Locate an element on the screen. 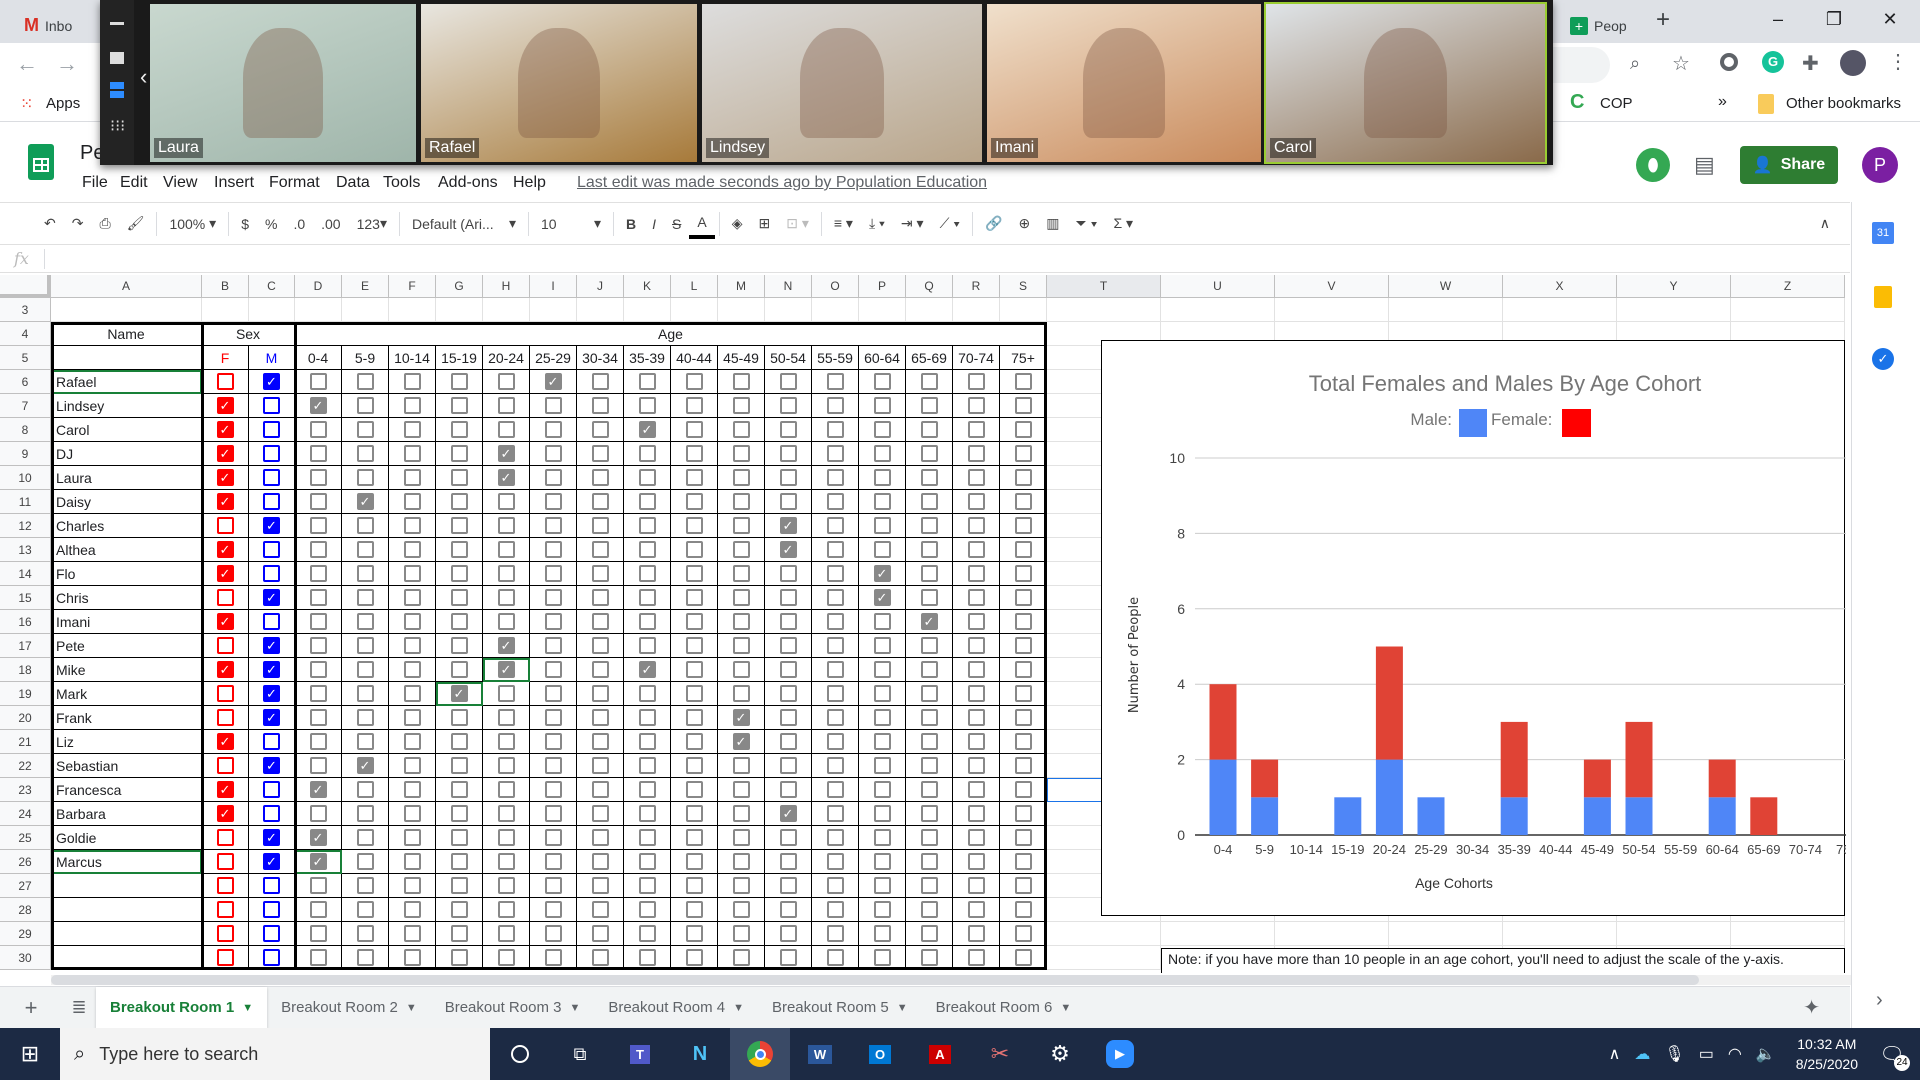  cohort-header: 50-54 is located at coordinates (788, 358).